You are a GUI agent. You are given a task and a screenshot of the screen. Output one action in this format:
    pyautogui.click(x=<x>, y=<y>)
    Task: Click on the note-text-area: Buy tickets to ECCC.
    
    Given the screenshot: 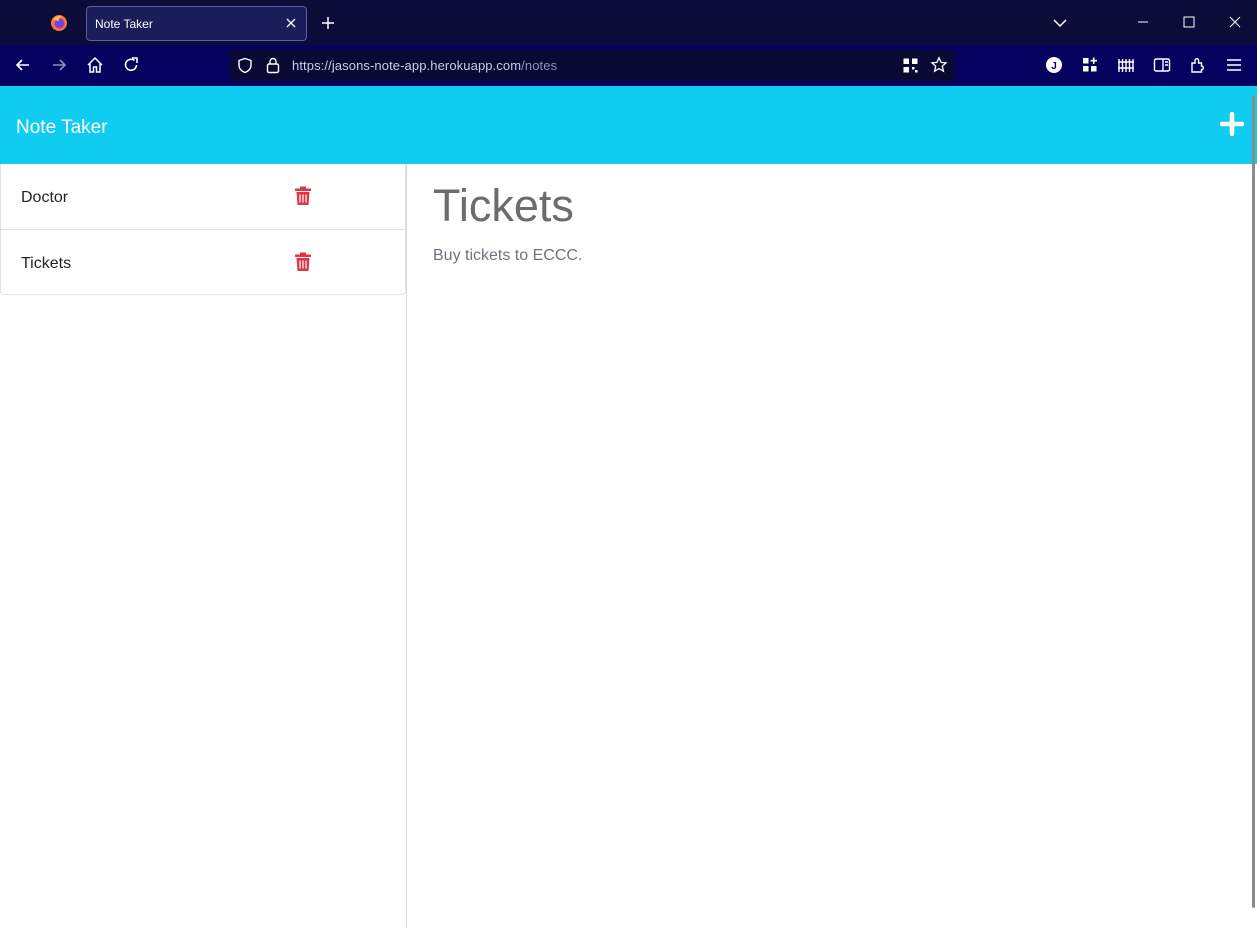 What is the action you would take?
    pyautogui.click(x=507, y=256)
    